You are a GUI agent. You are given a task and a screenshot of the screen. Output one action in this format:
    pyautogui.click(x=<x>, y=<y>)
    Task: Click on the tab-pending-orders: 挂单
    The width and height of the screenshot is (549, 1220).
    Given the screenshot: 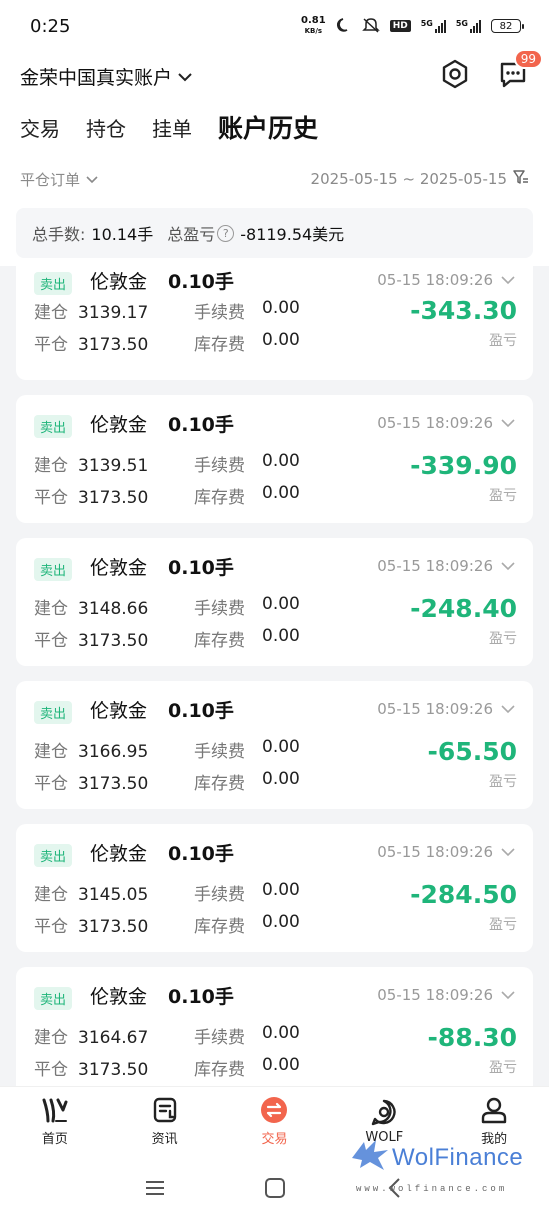 What is the action you would take?
    pyautogui.click(x=172, y=127)
    